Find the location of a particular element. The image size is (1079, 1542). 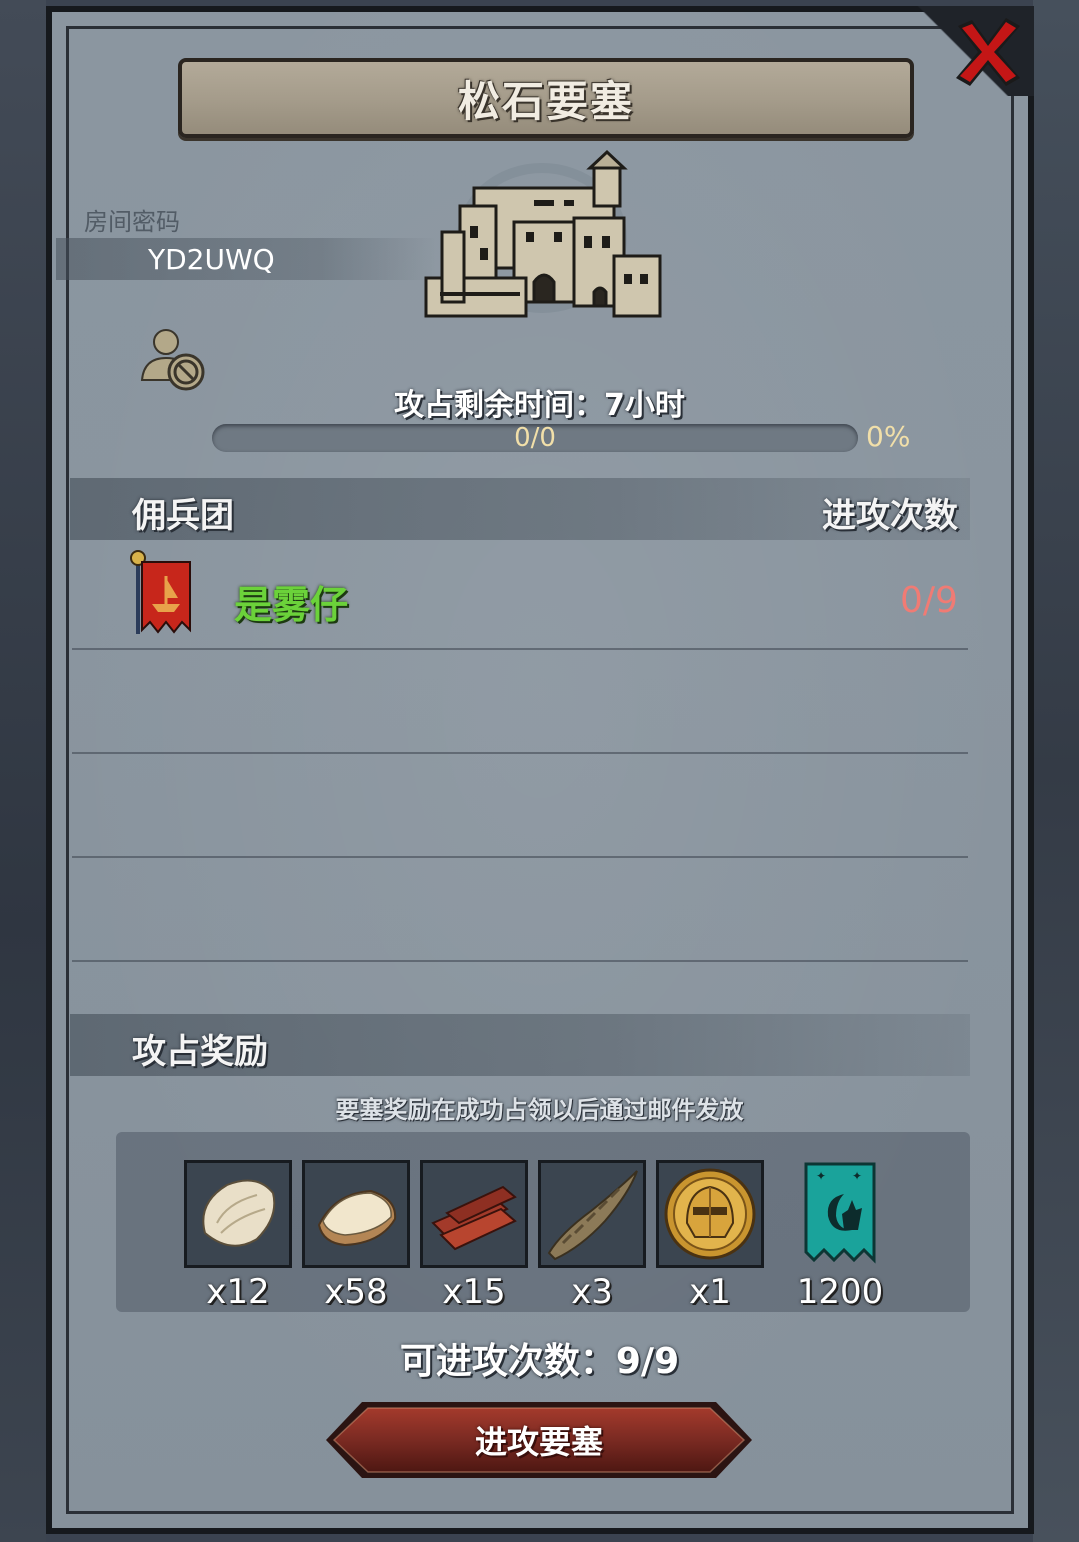

reward-item-banner-points: ✦ ✦ is located at coordinates (840, 1214).